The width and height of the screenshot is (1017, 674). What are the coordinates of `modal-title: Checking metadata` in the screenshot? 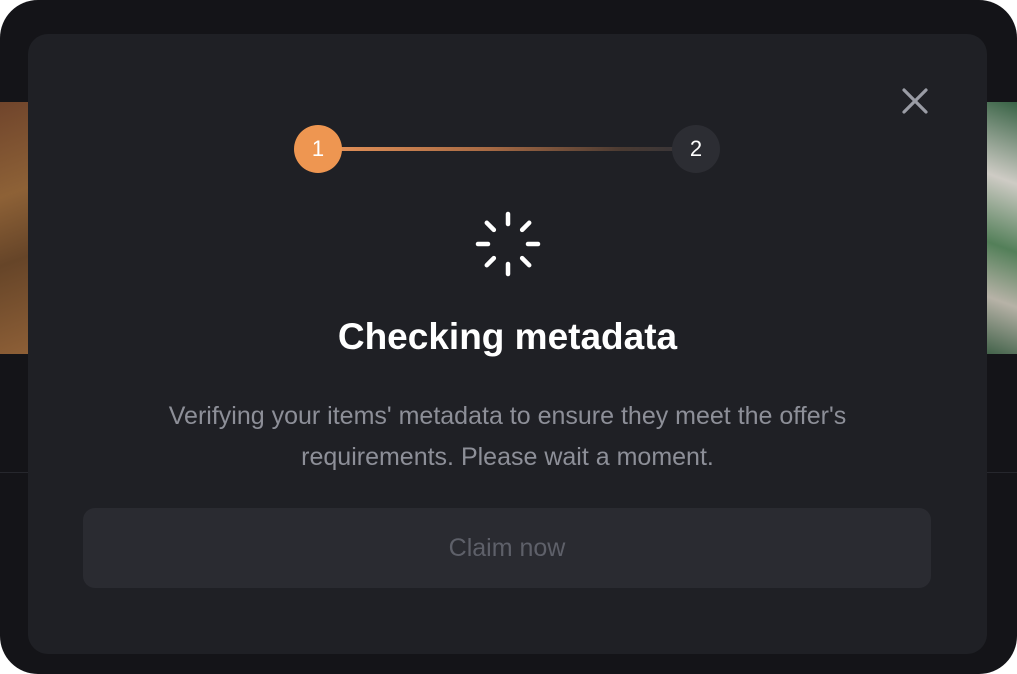 It's located at (507, 336).